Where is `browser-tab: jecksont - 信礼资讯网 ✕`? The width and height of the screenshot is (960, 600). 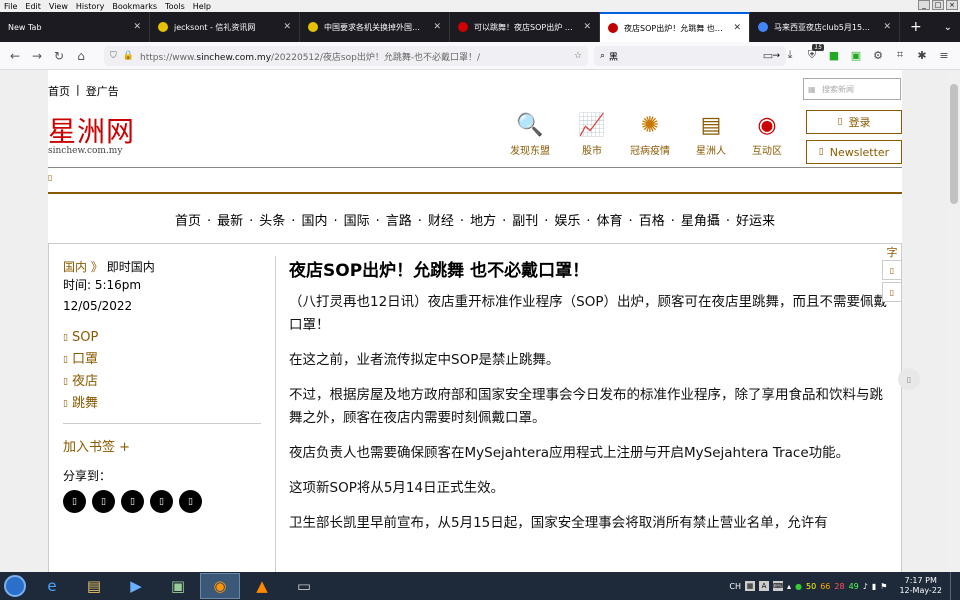
browser-tab: jecksont - 信礼资讯网 ✕ is located at coordinates (225, 27).